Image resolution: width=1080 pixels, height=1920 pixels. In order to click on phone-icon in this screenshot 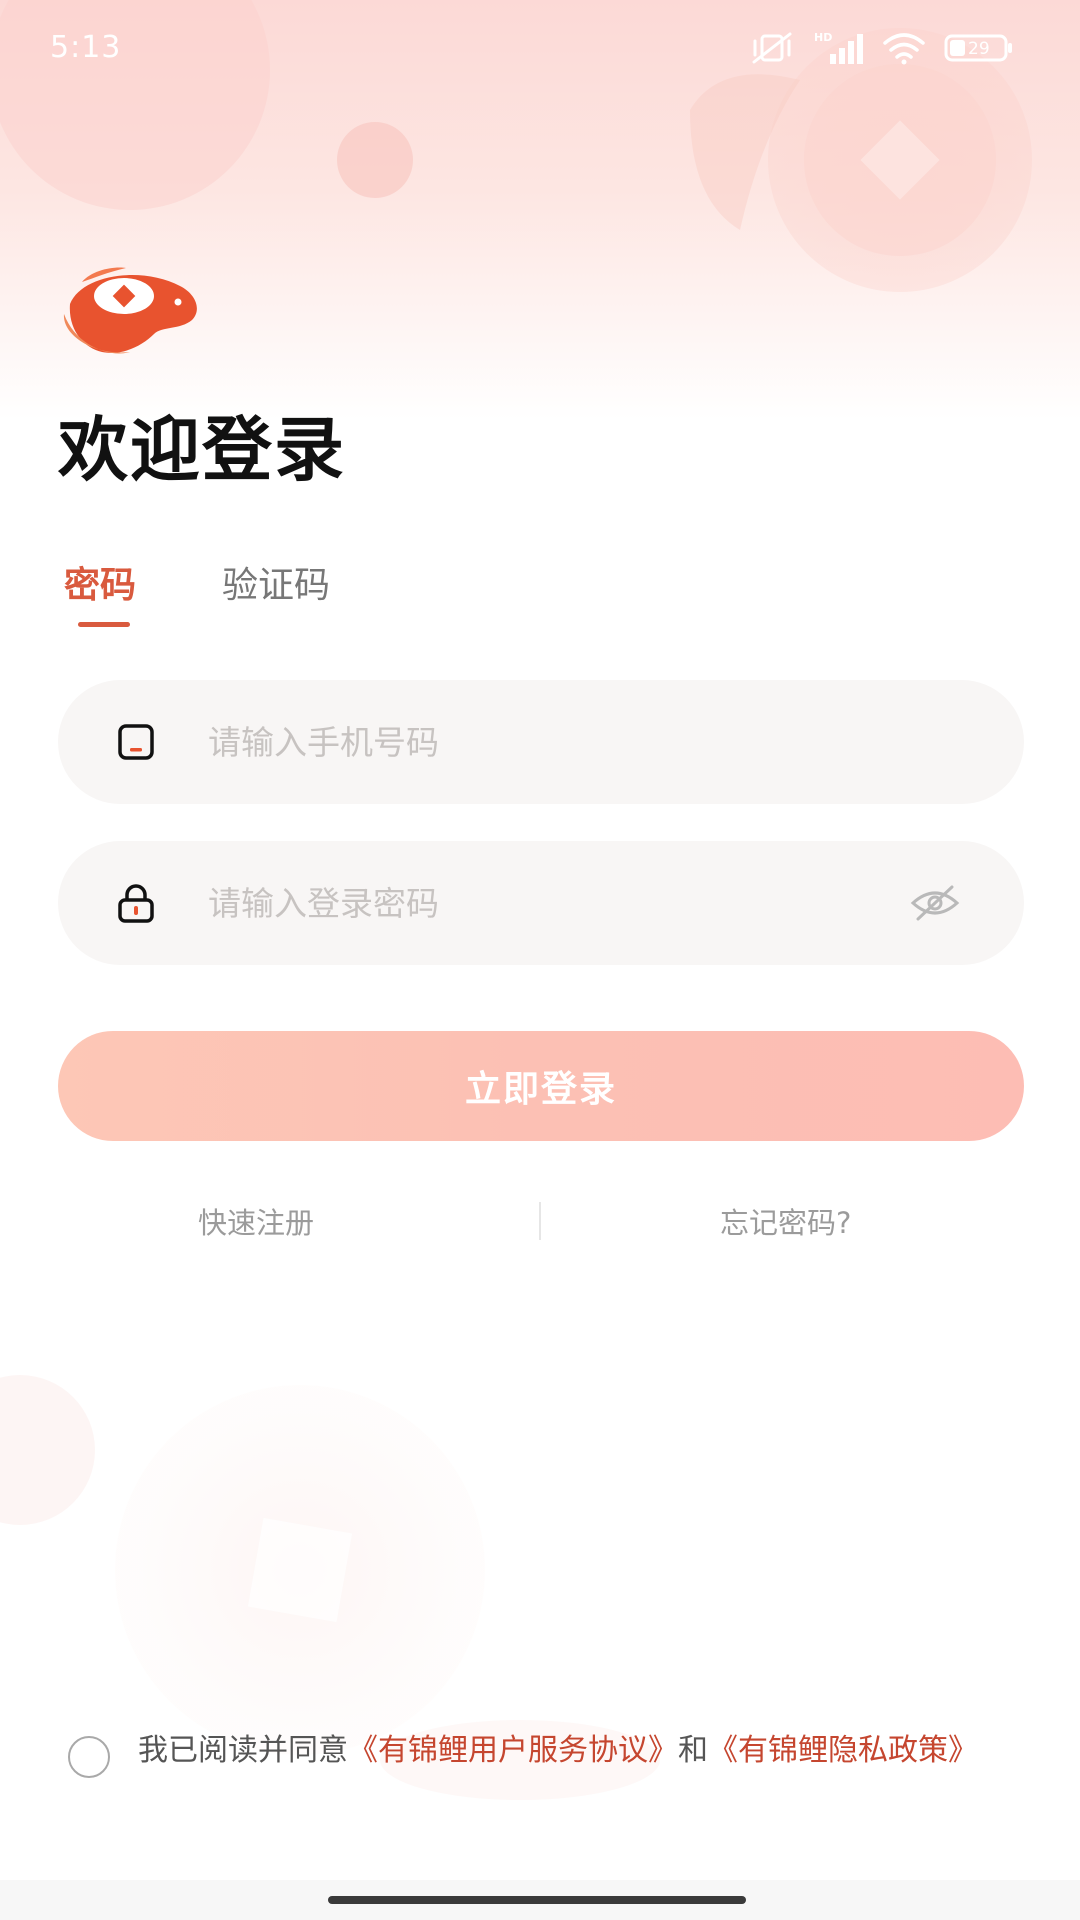, I will do `click(136, 742)`.